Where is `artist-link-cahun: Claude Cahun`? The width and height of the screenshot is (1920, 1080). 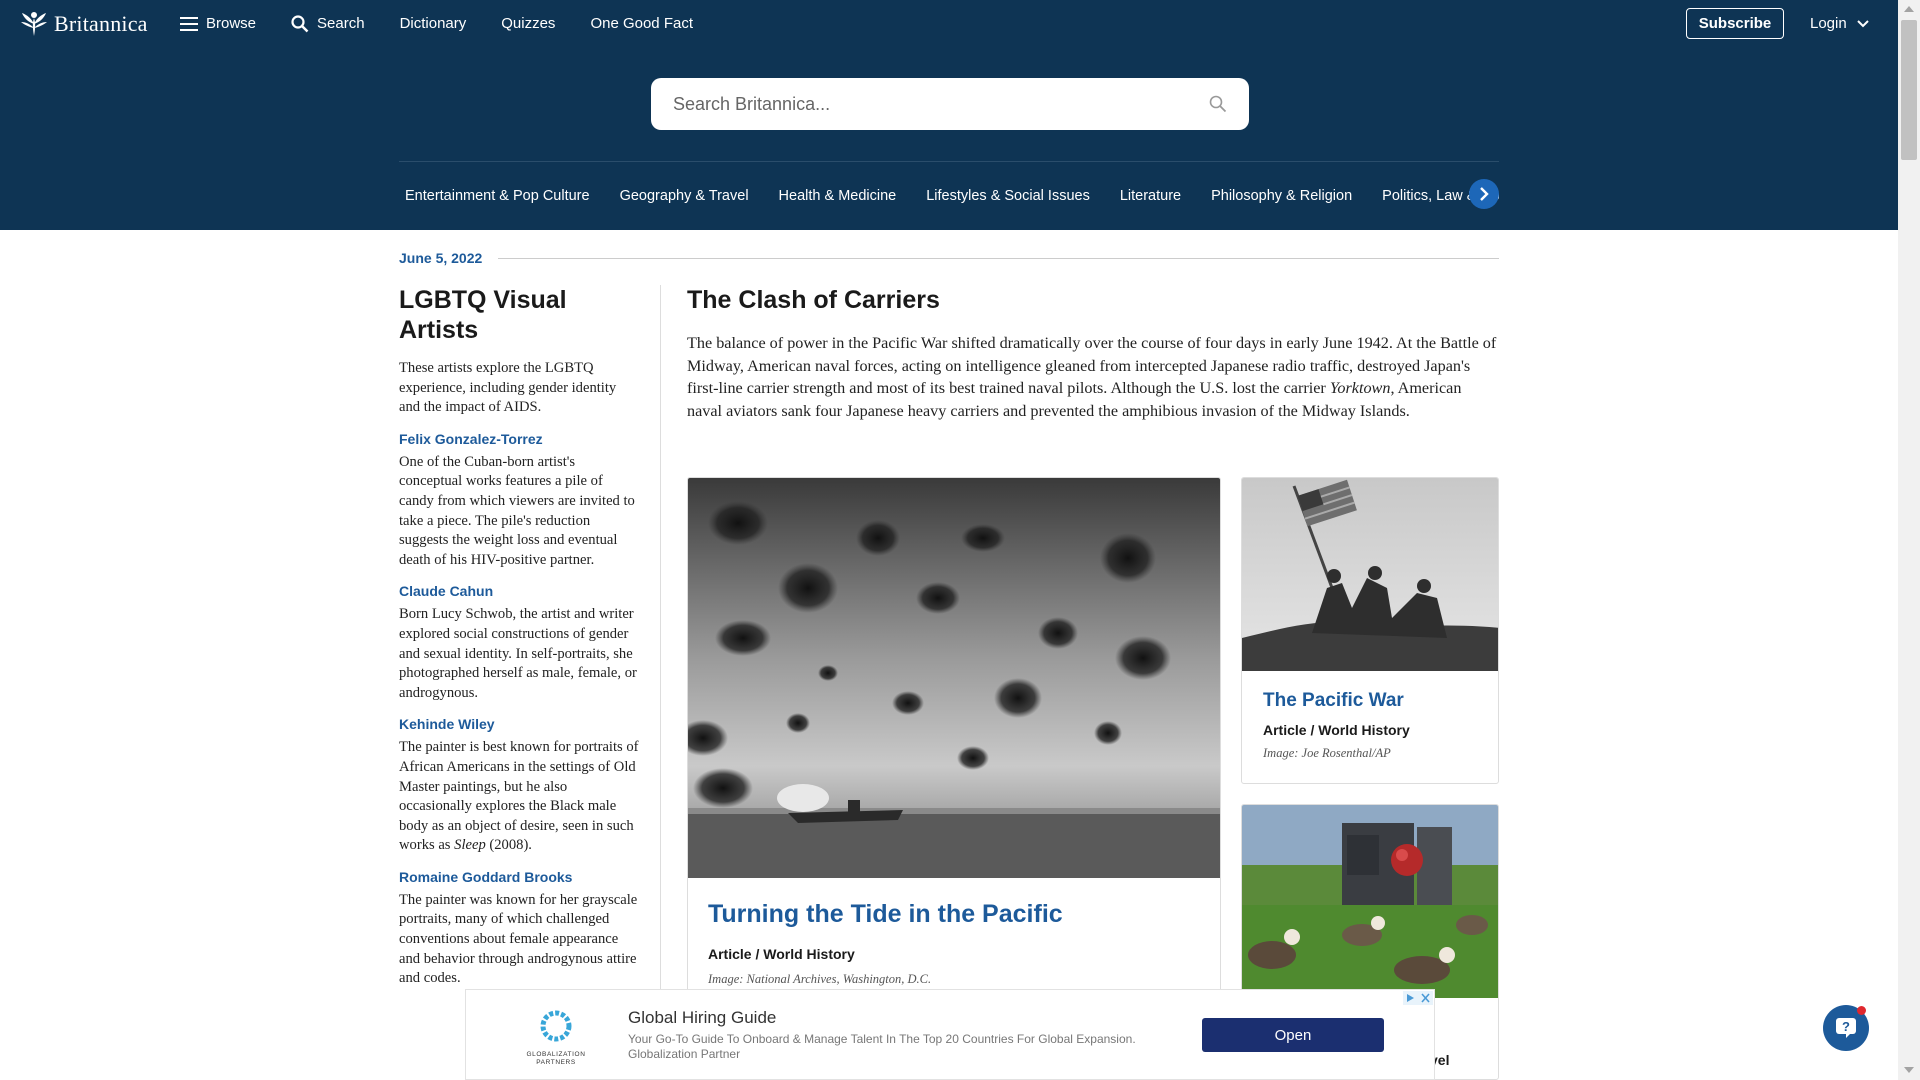 artist-link-cahun: Claude Cahun is located at coordinates (519, 591).